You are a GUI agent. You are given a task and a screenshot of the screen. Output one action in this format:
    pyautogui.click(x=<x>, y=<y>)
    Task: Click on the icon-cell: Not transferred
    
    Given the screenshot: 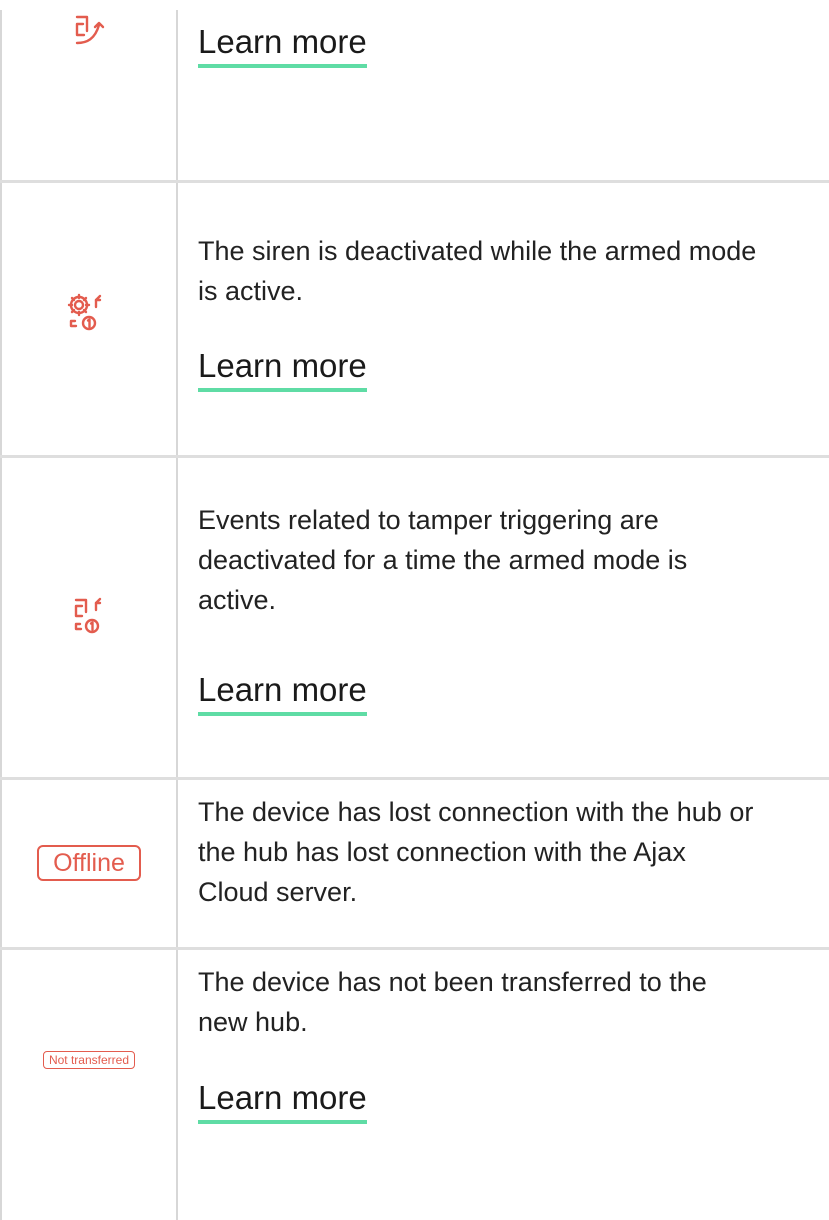 What is the action you would take?
    pyautogui.click(x=89, y=1060)
    